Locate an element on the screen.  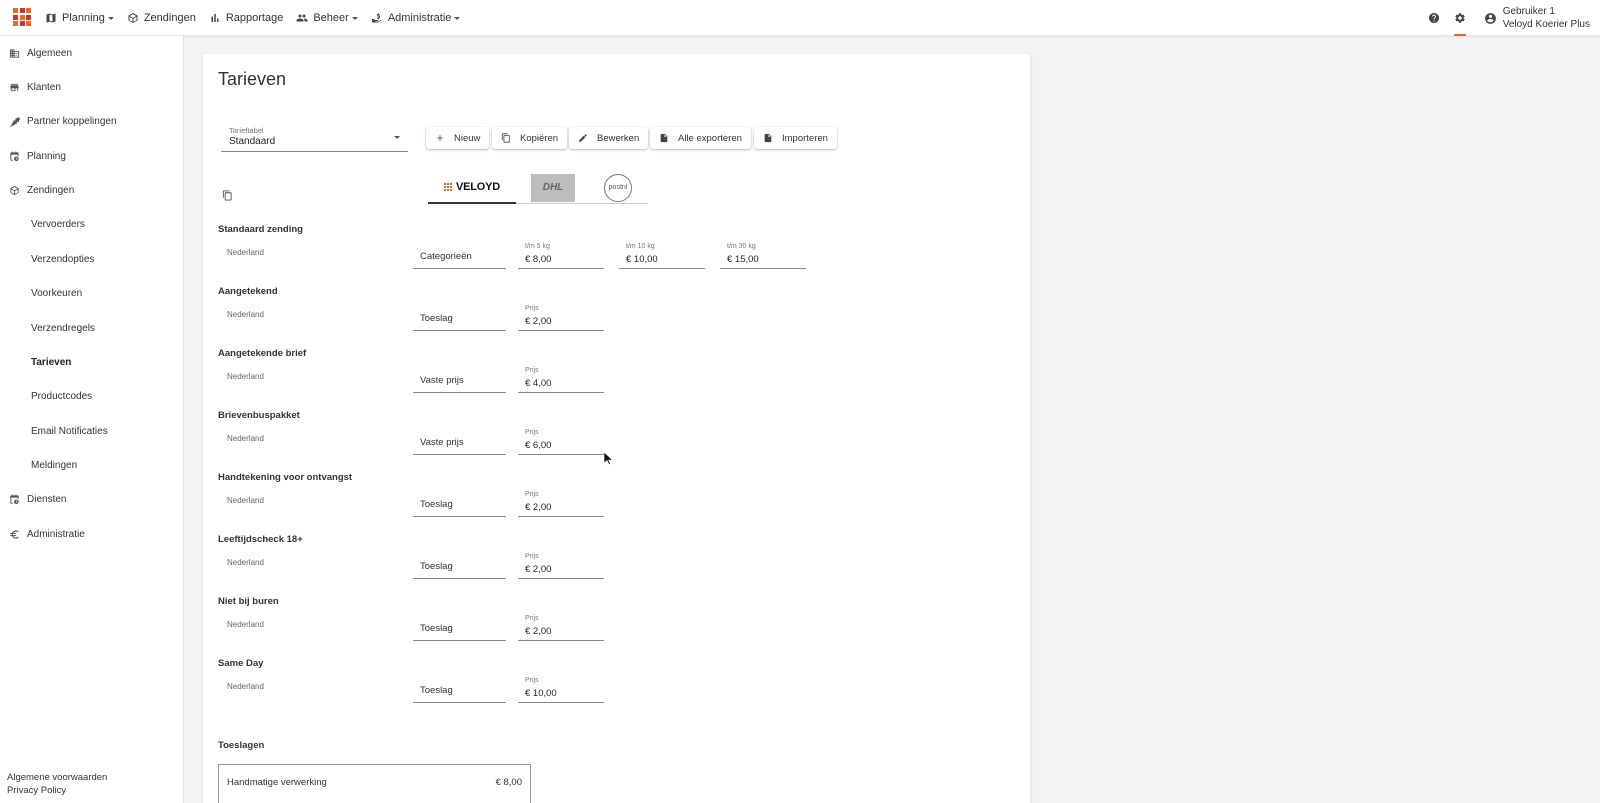
sidebar-item-diensten: Diensten is located at coordinates (92, 499).